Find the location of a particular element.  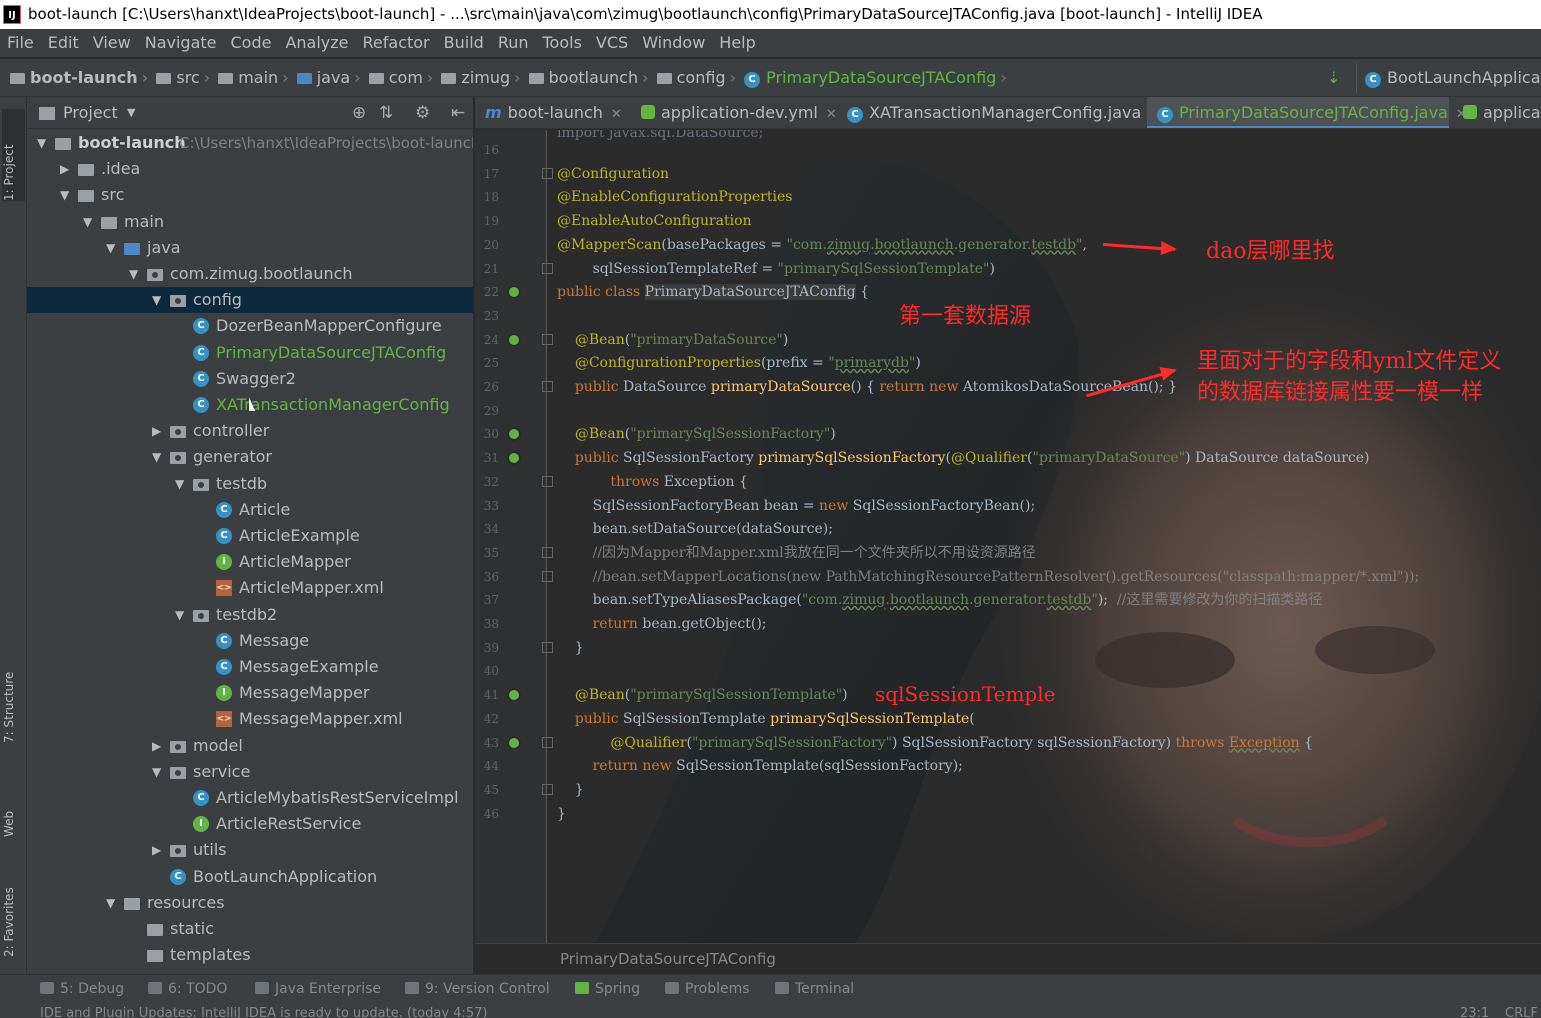

tree-node-folder-idea: ▶ .idea is located at coordinates (250, 169).